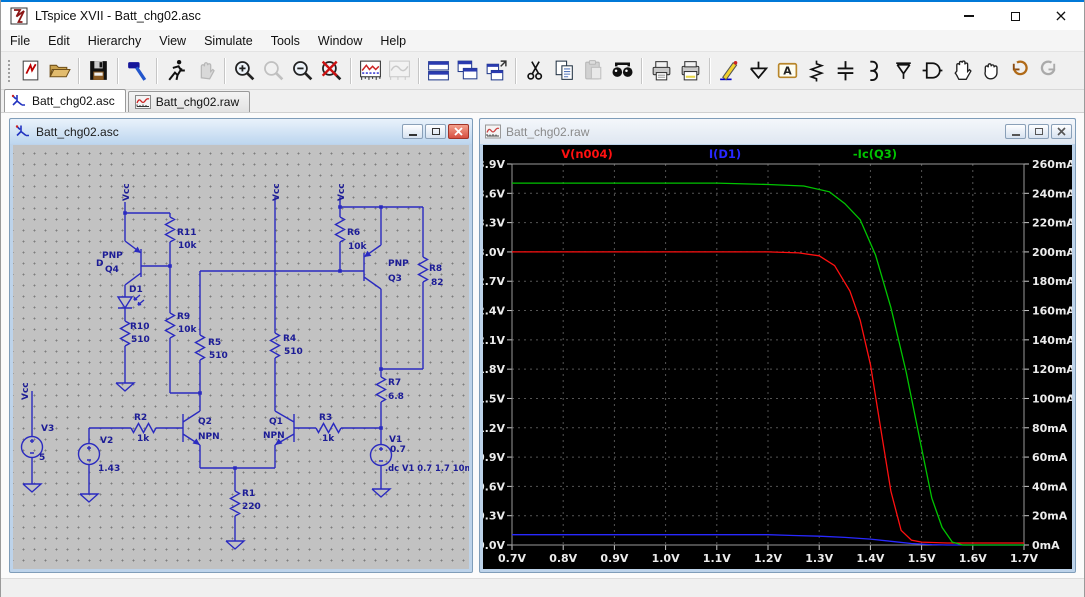 The image size is (1085, 597). I want to click on schematic-label-v3-value: 5, so click(42, 458).